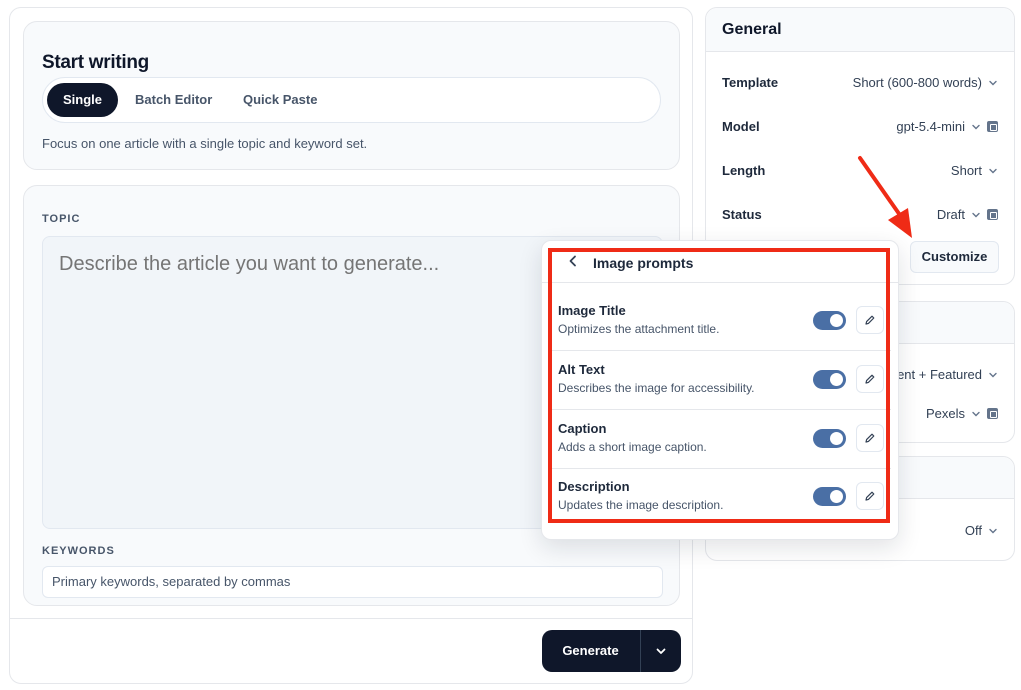  I want to click on description-toggle, so click(829, 496).